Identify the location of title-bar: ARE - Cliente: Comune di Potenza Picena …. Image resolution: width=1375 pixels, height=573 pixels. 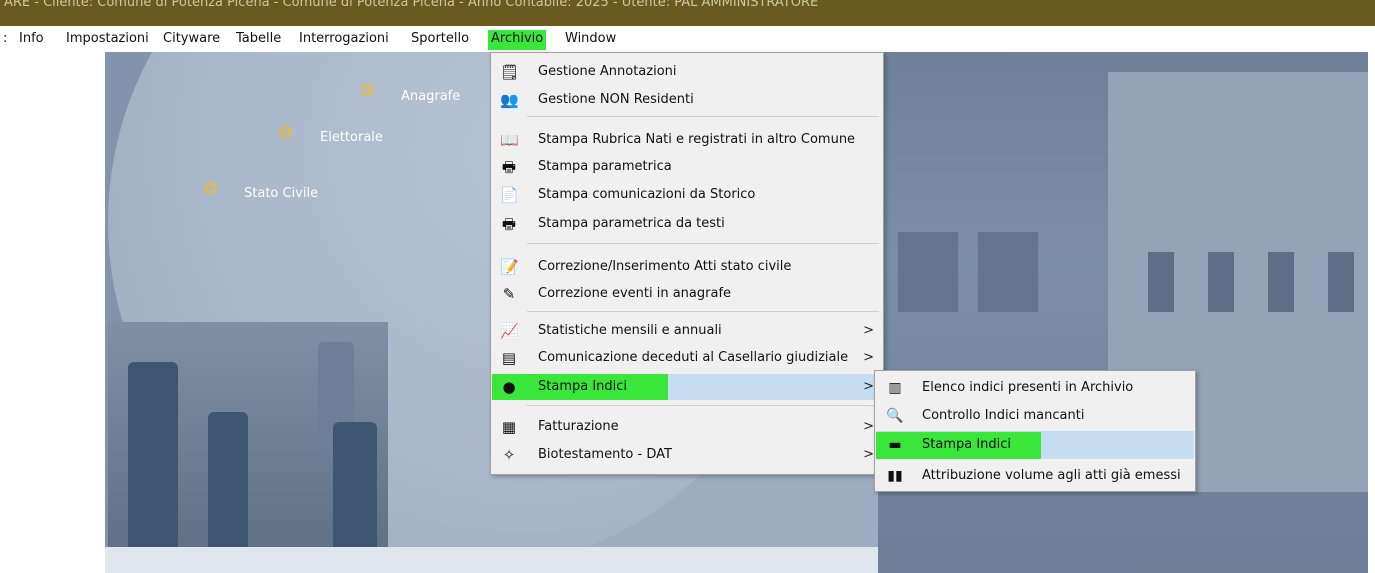
(687, 13).